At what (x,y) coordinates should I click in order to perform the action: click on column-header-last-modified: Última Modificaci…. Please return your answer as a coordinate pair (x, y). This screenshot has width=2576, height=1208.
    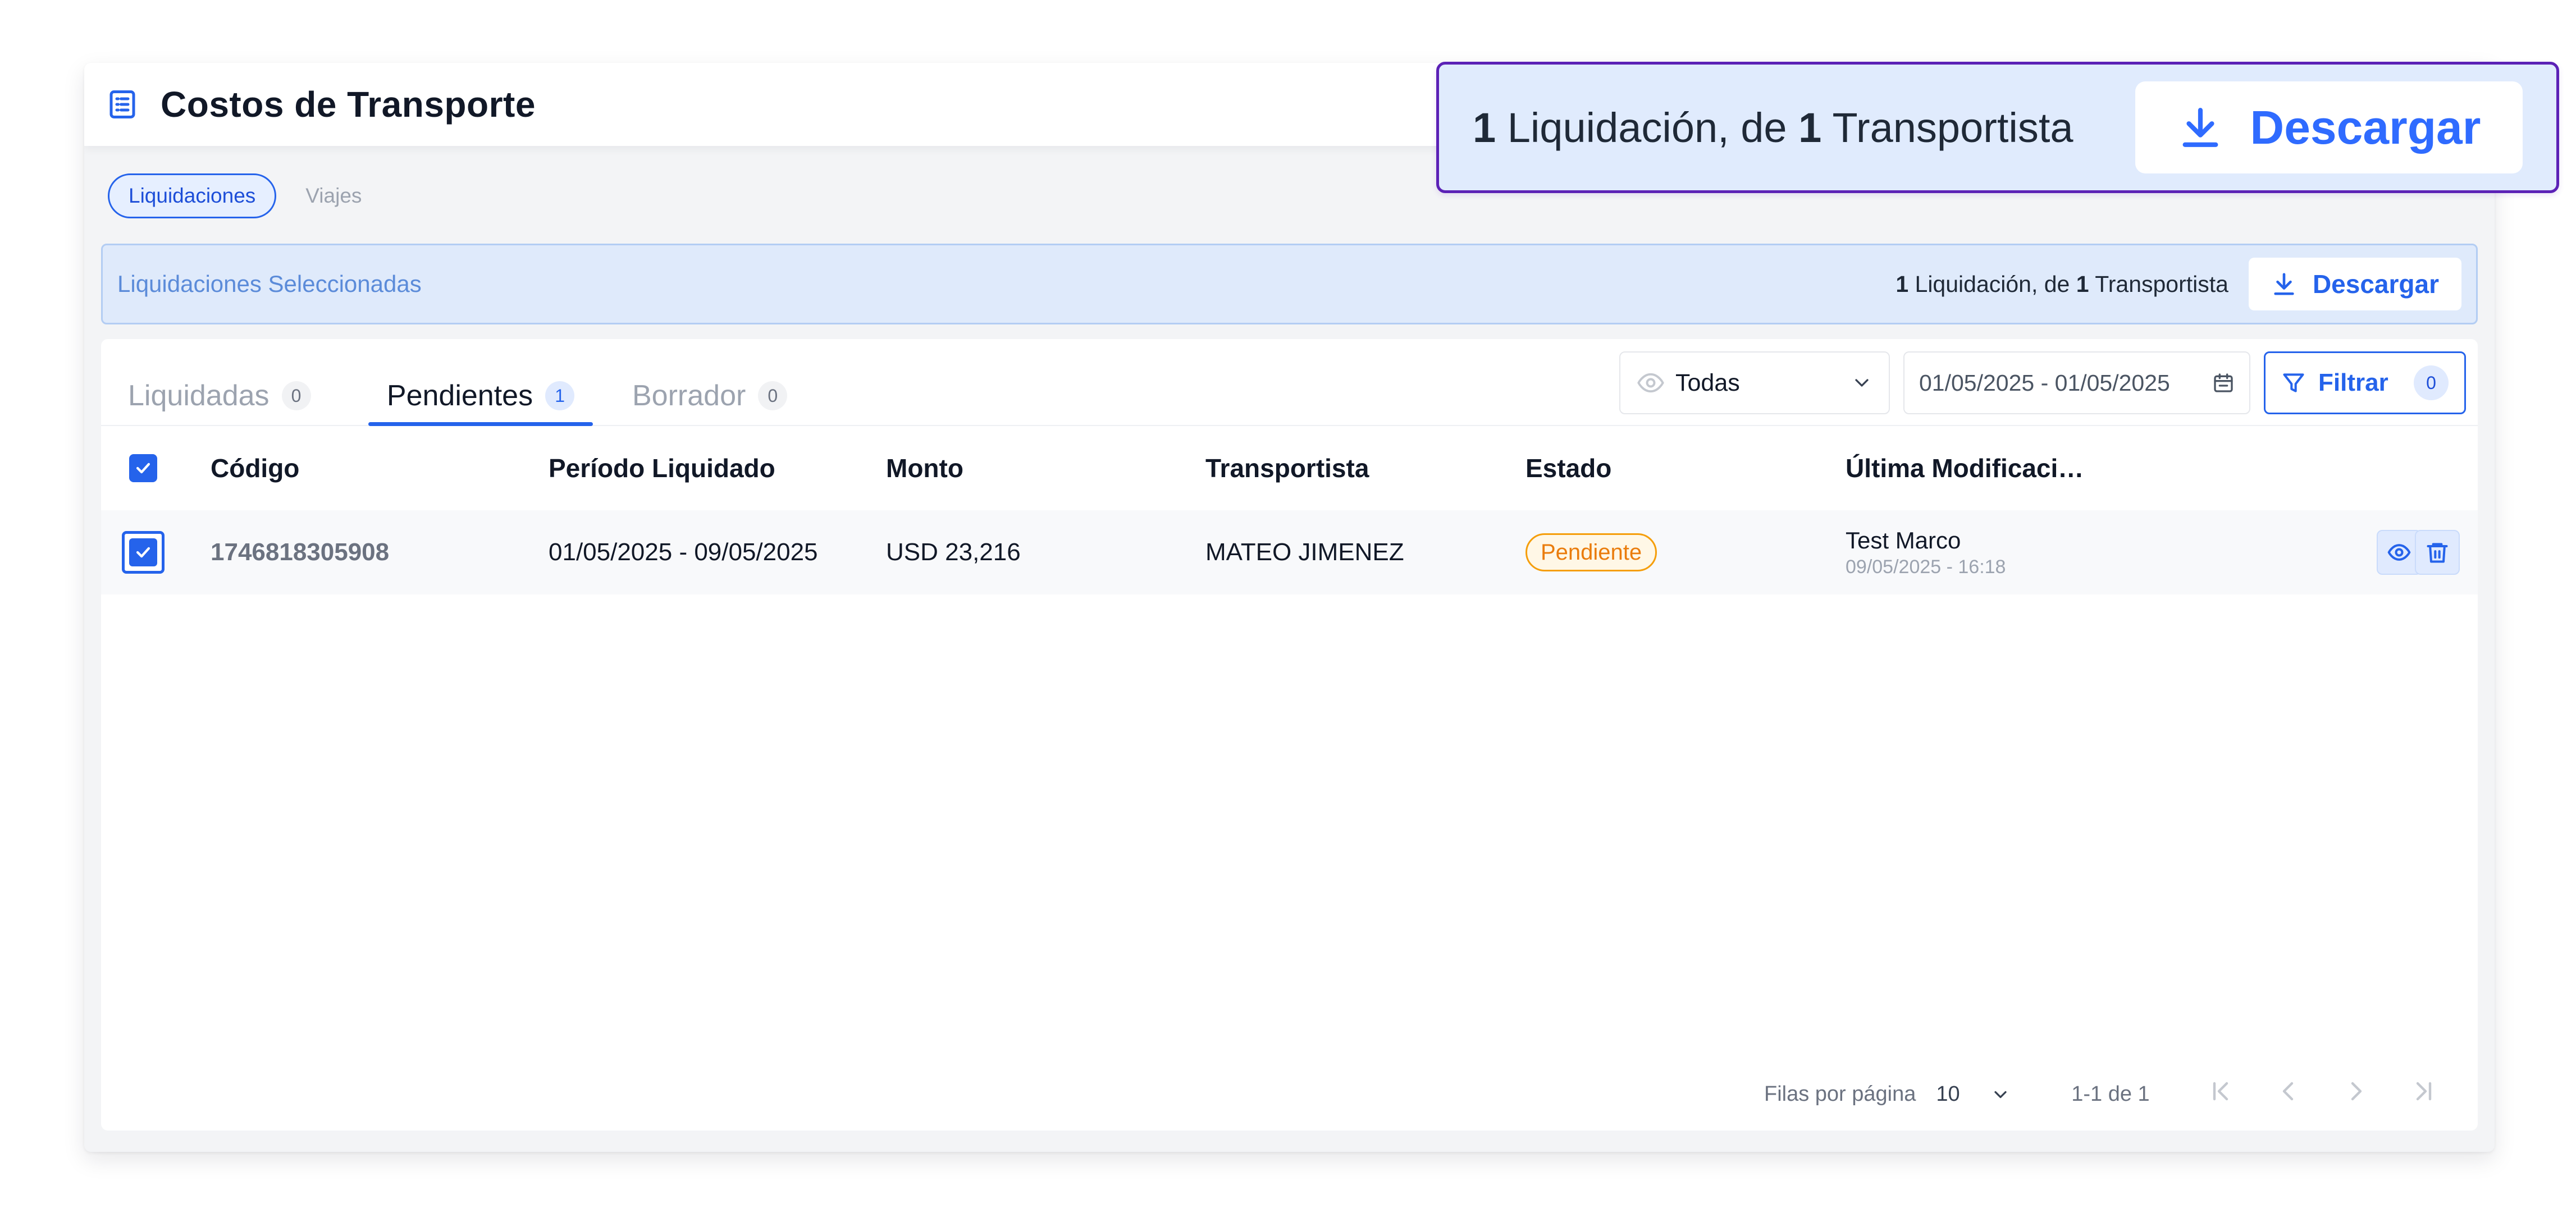
    Looking at the image, I should click on (1965, 468).